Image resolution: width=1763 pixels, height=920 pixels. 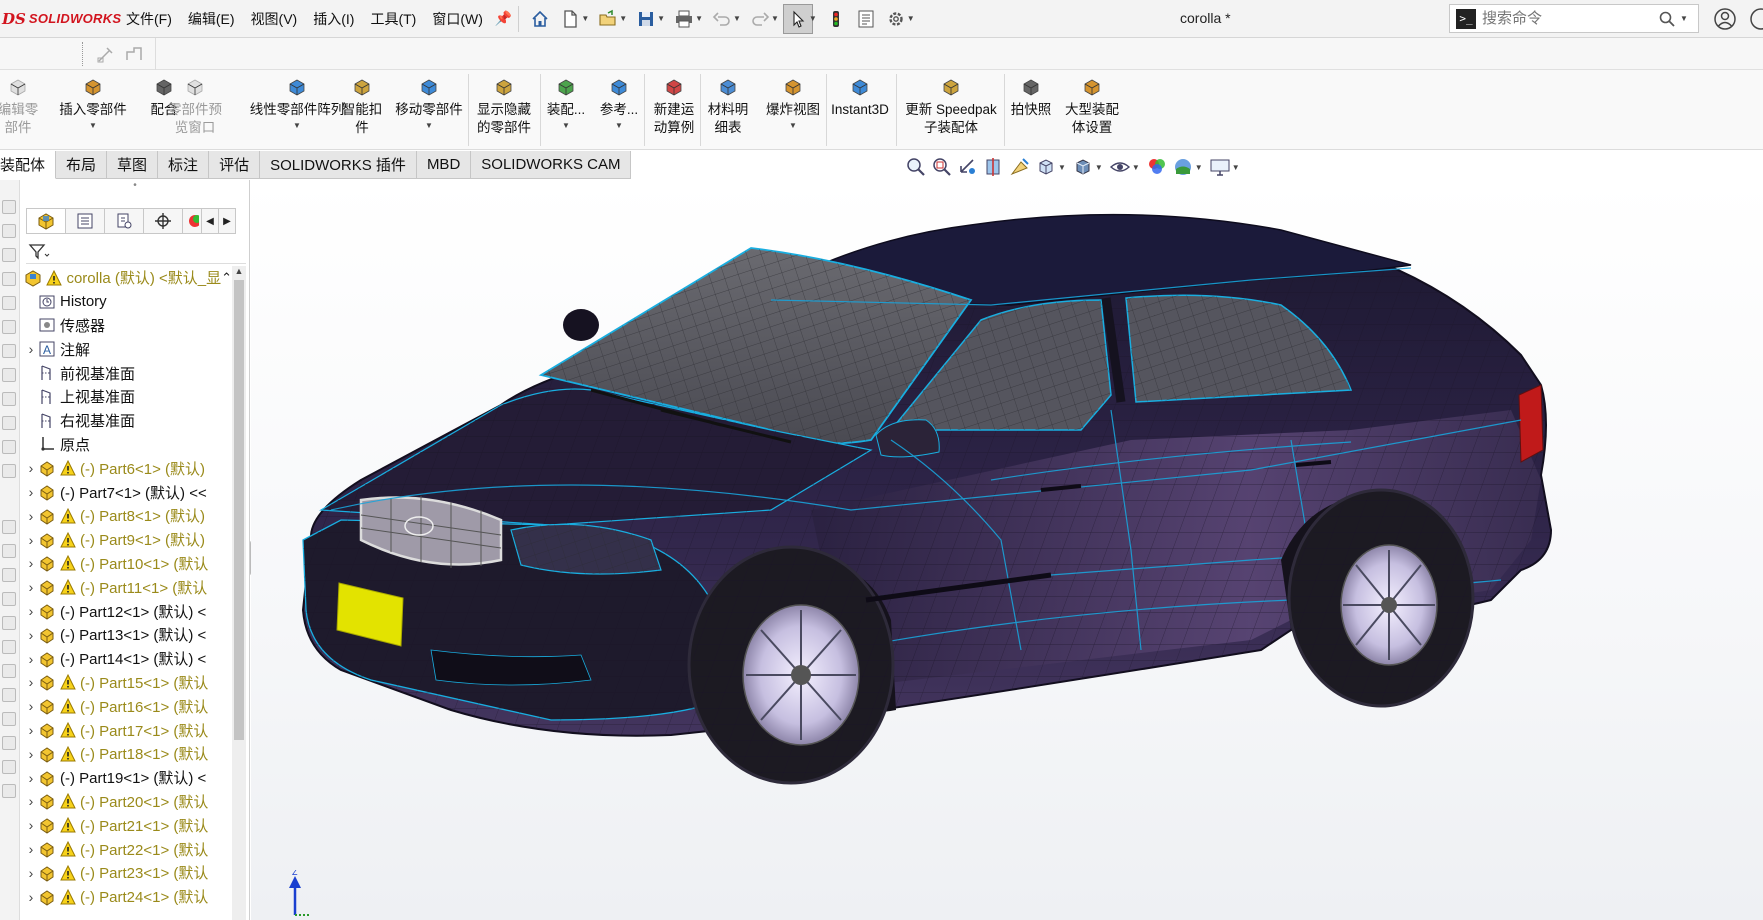 What do you see at coordinates (85, 221) in the screenshot?
I see `property-manager-tab` at bounding box center [85, 221].